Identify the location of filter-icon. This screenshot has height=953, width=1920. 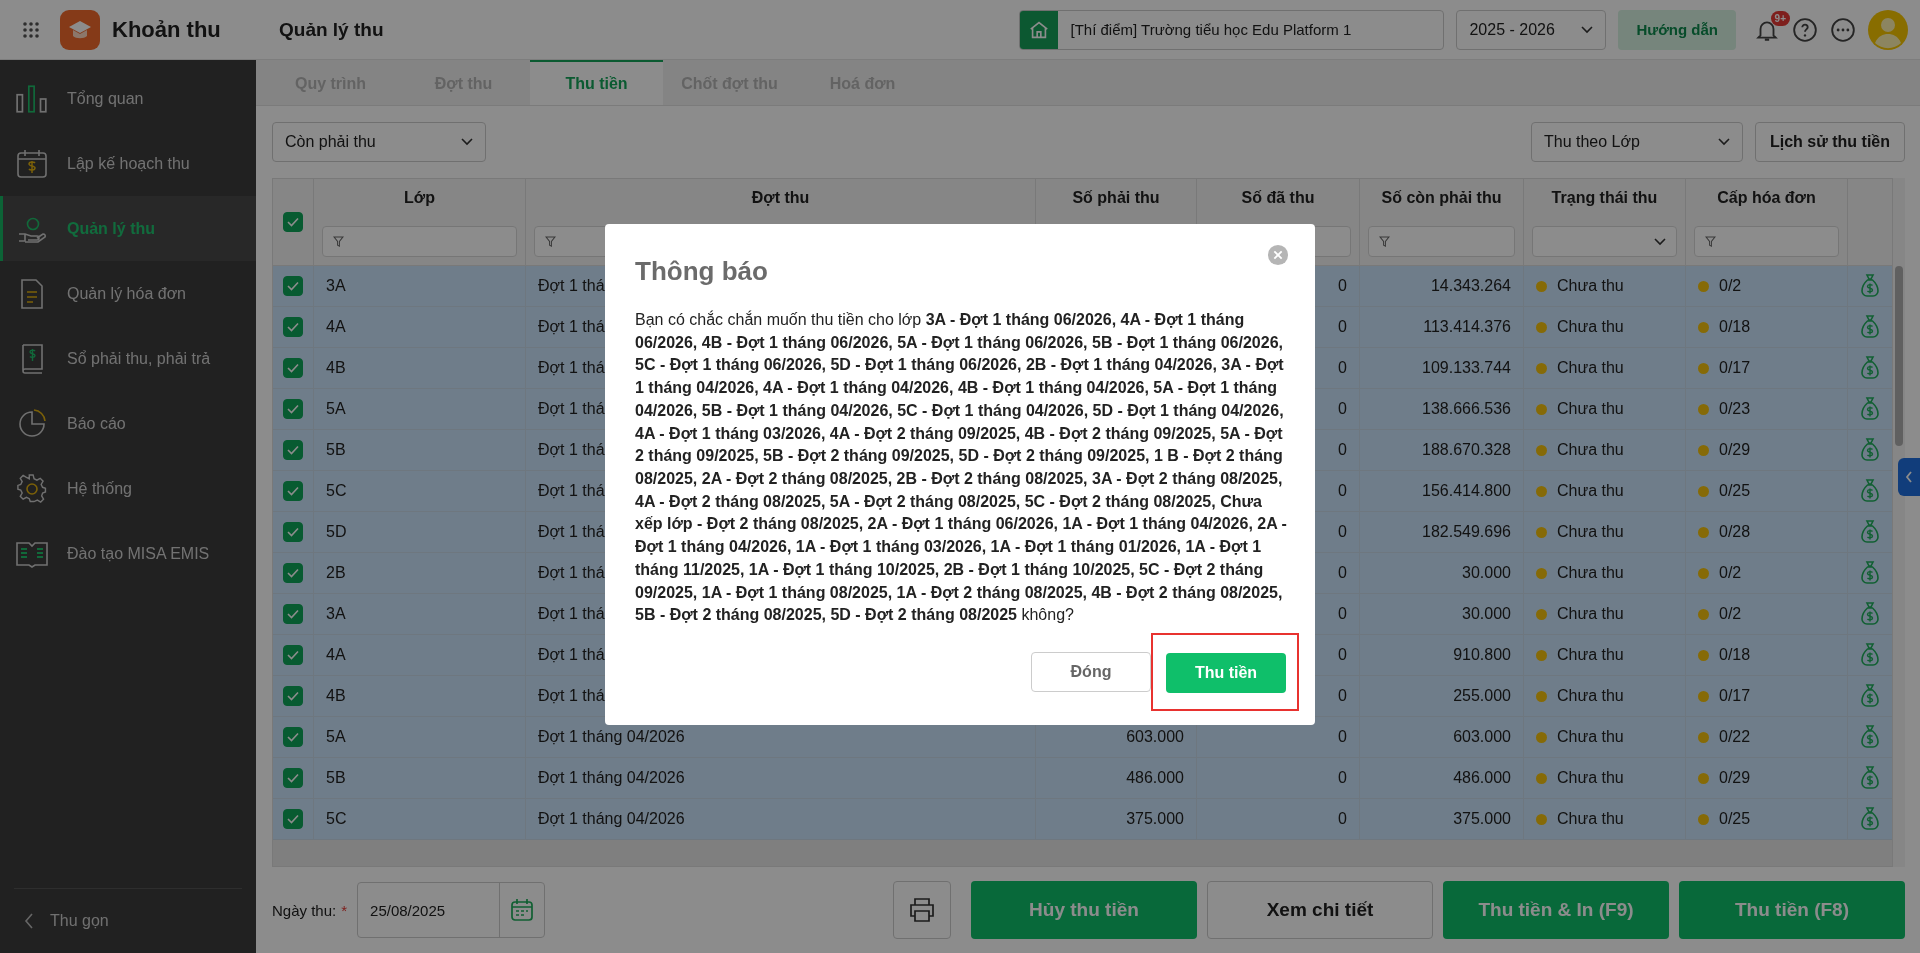
(550, 241).